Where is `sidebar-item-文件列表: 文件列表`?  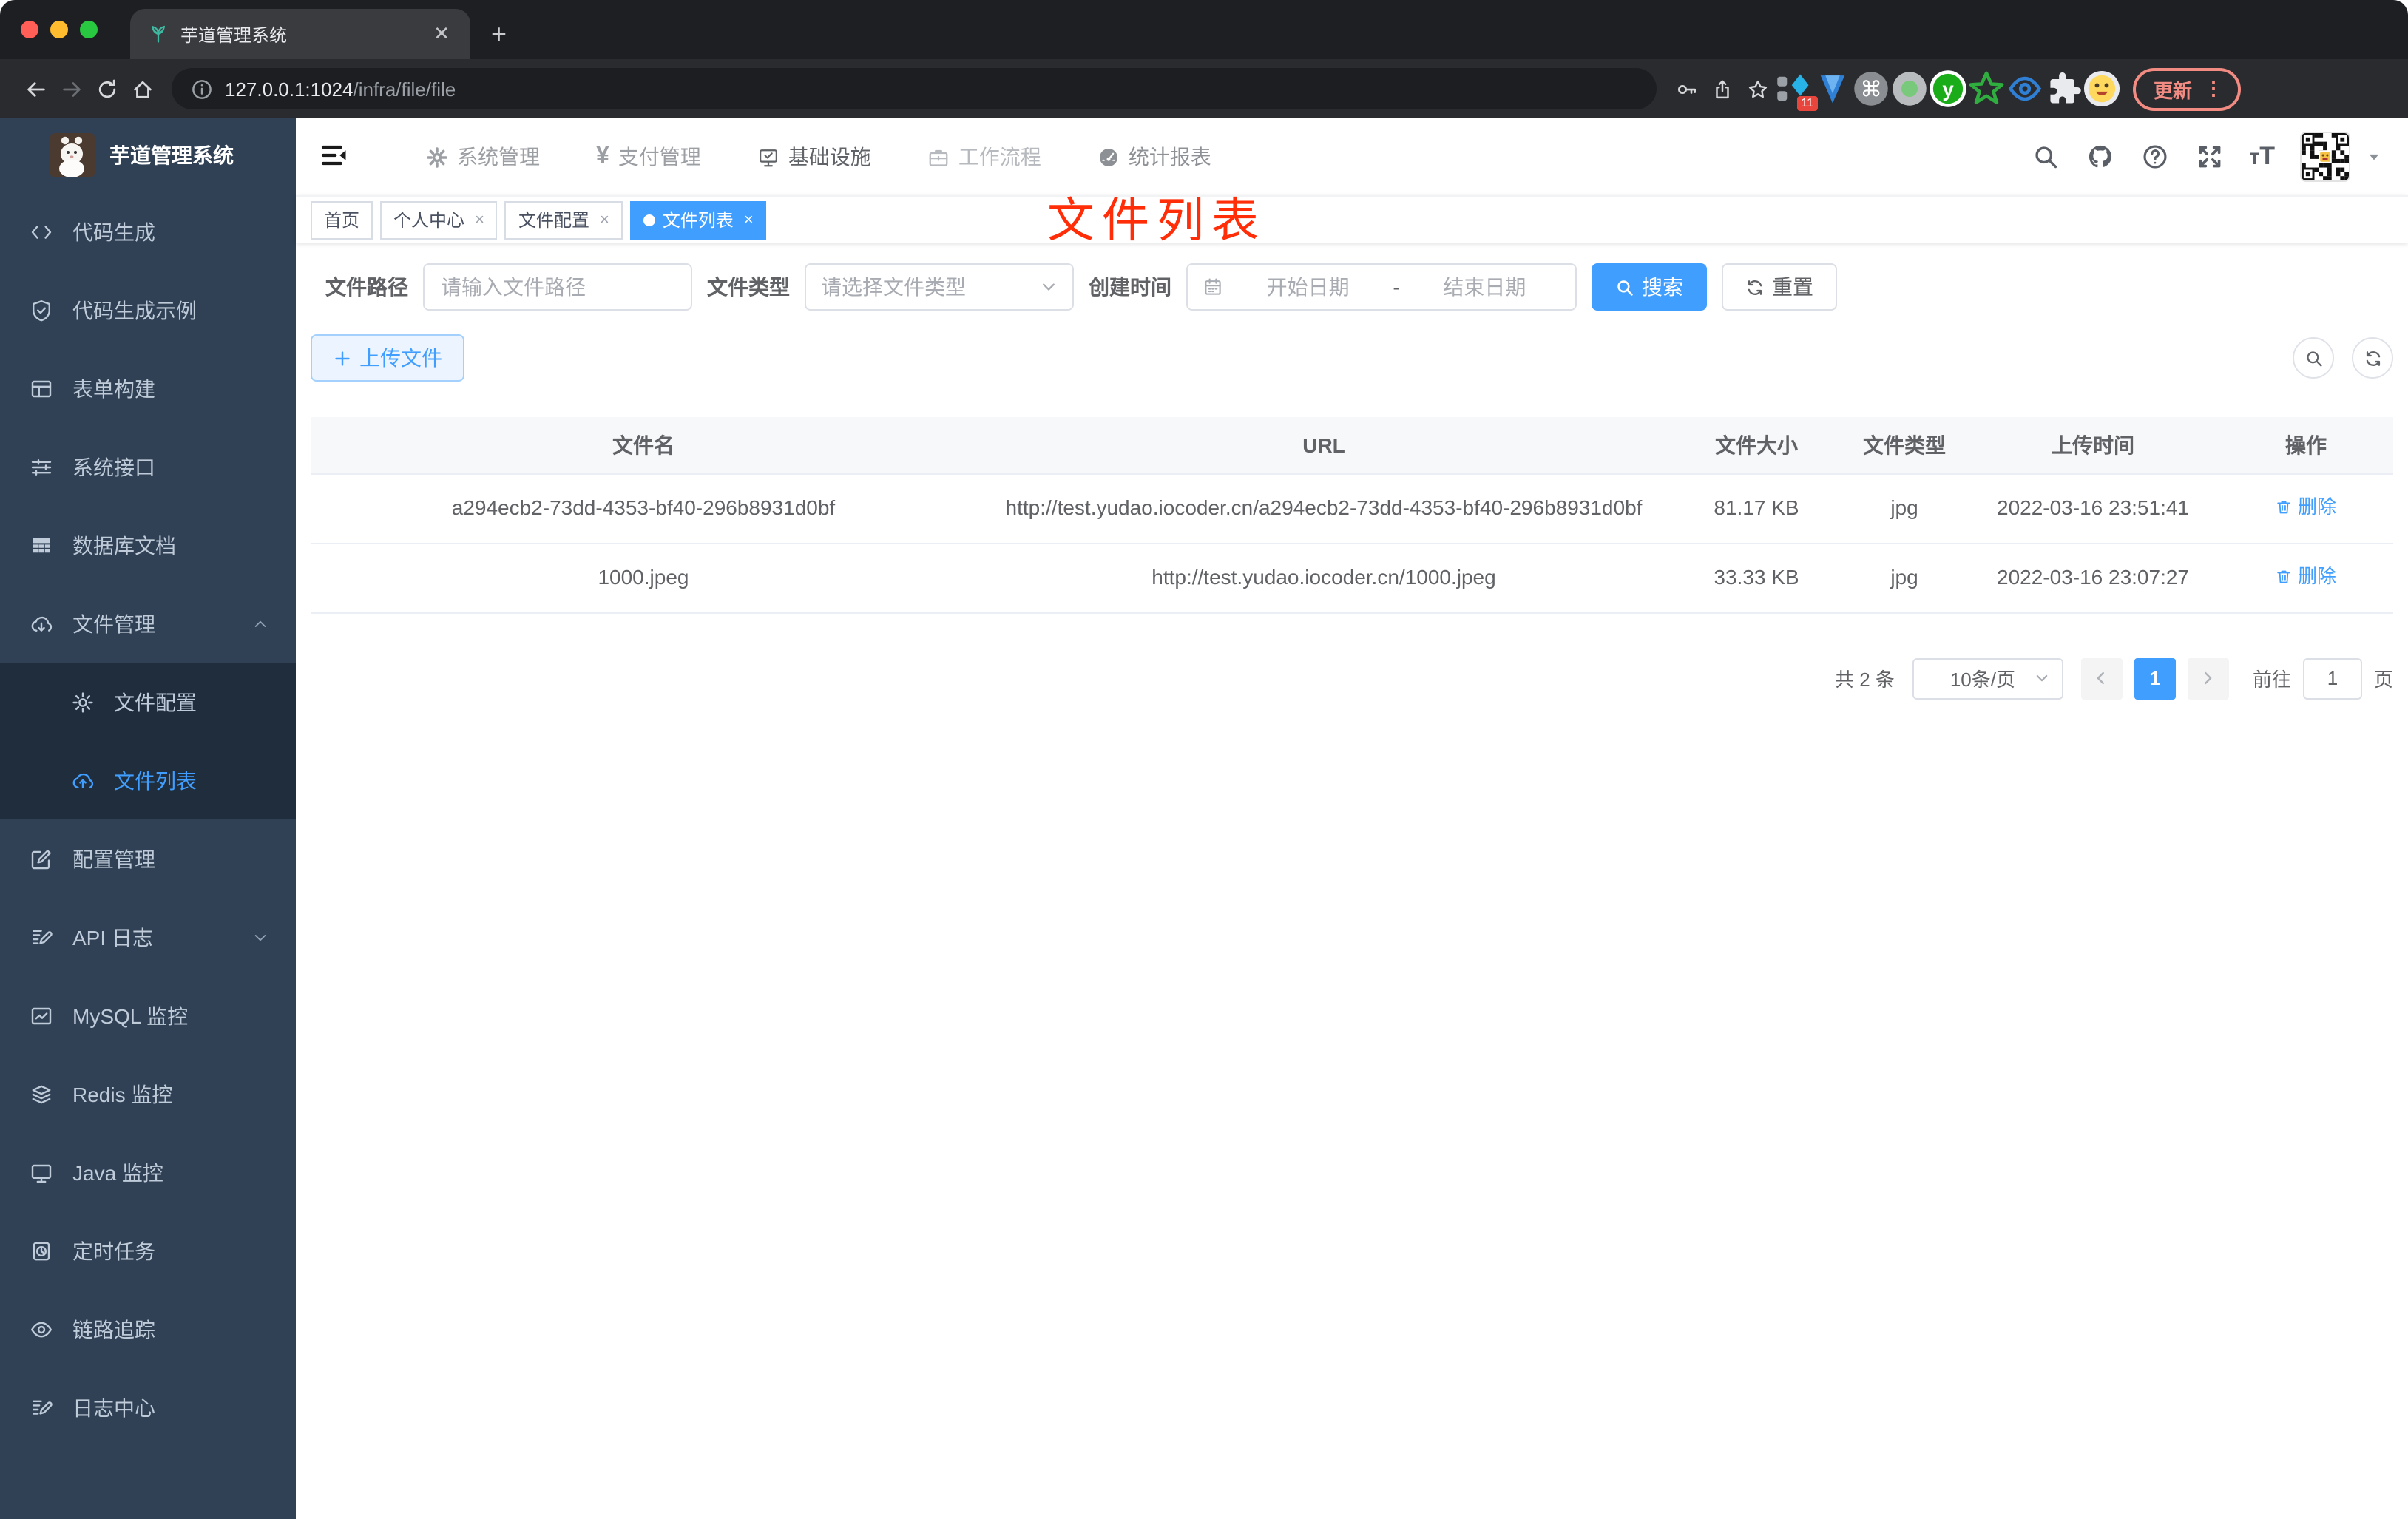 sidebar-item-文件列表: 文件列表 is located at coordinates (148, 780).